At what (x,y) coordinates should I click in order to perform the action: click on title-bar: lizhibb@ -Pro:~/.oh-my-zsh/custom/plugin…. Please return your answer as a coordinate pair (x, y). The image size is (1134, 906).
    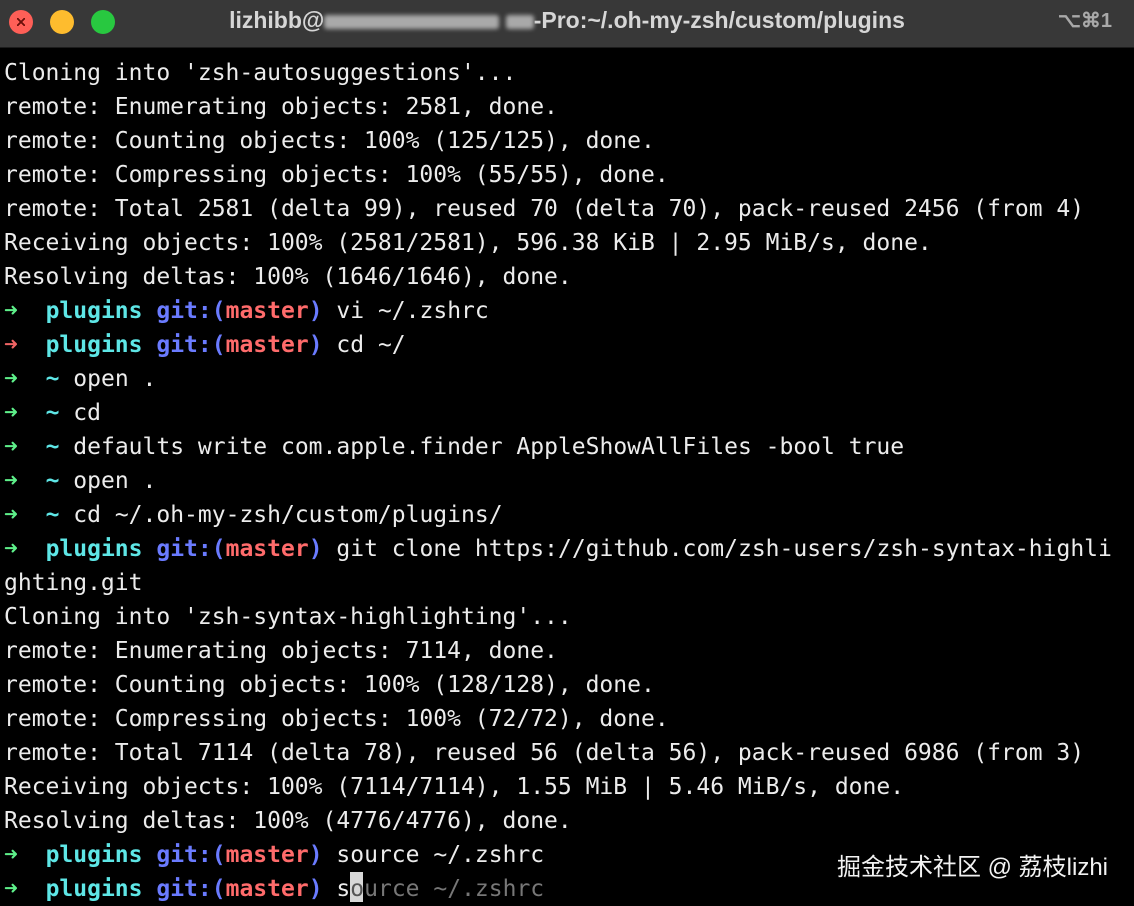
    Looking at the image, I should click on (567, 24).